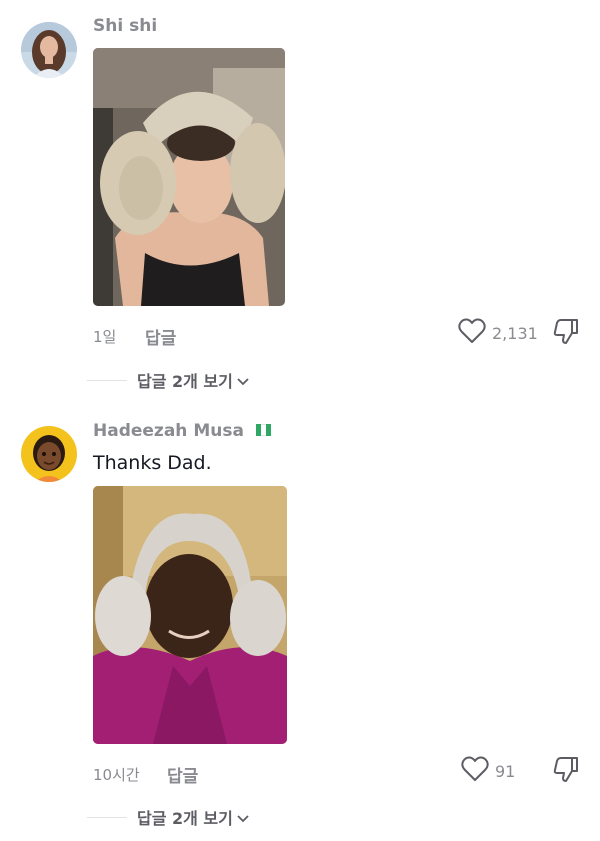  What do you see at coordinates (116, 775) in the screenshot?
I see `comment-time: 10시간` at bounding box center [116, 775].